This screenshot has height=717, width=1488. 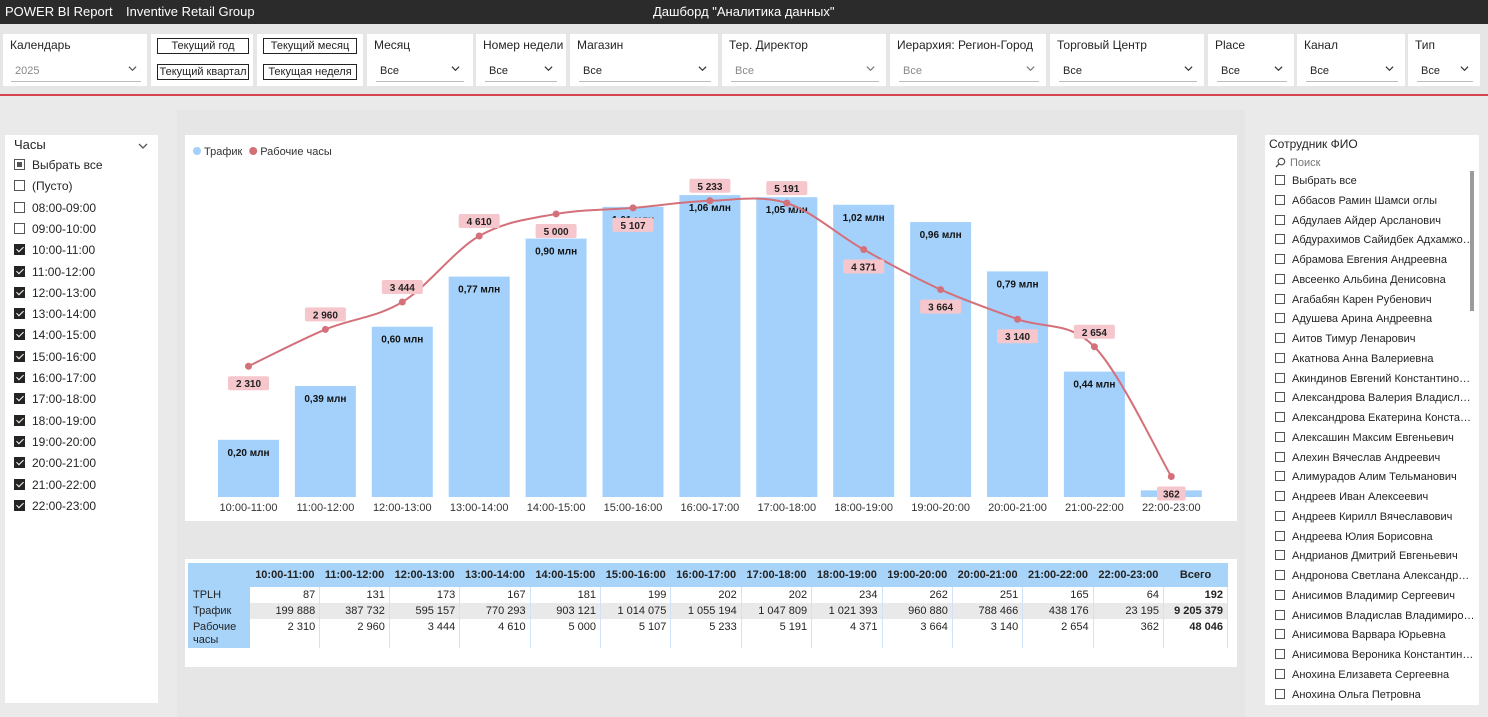 What do you see at coordinates (55, 402) in the screenshot?
I see `hours-slicer-item: 17:00-18:00` at bounding box center [55, 402].